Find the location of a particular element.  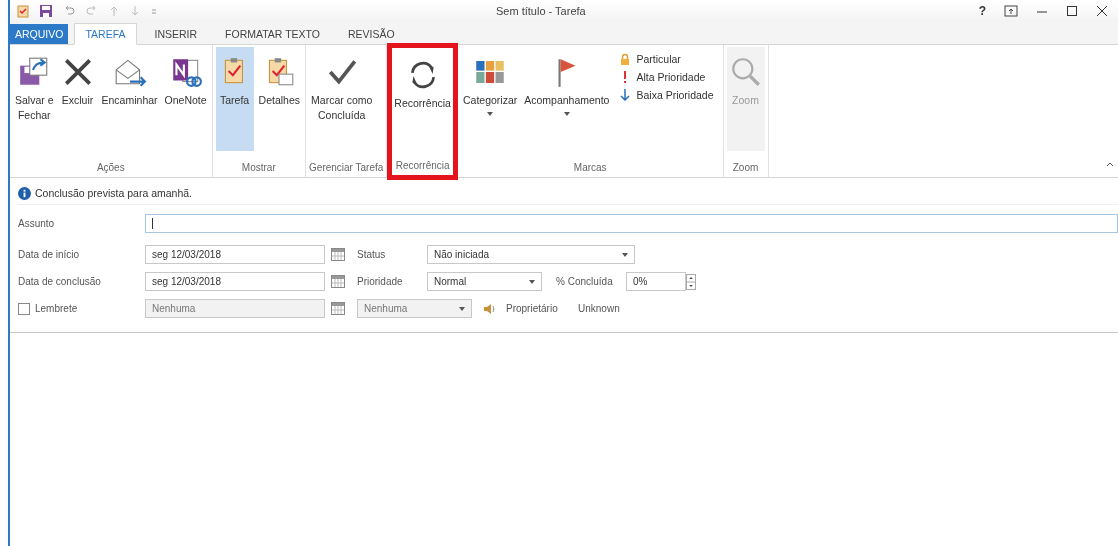

up-arrow-icon is located at coordinates (114, 11).